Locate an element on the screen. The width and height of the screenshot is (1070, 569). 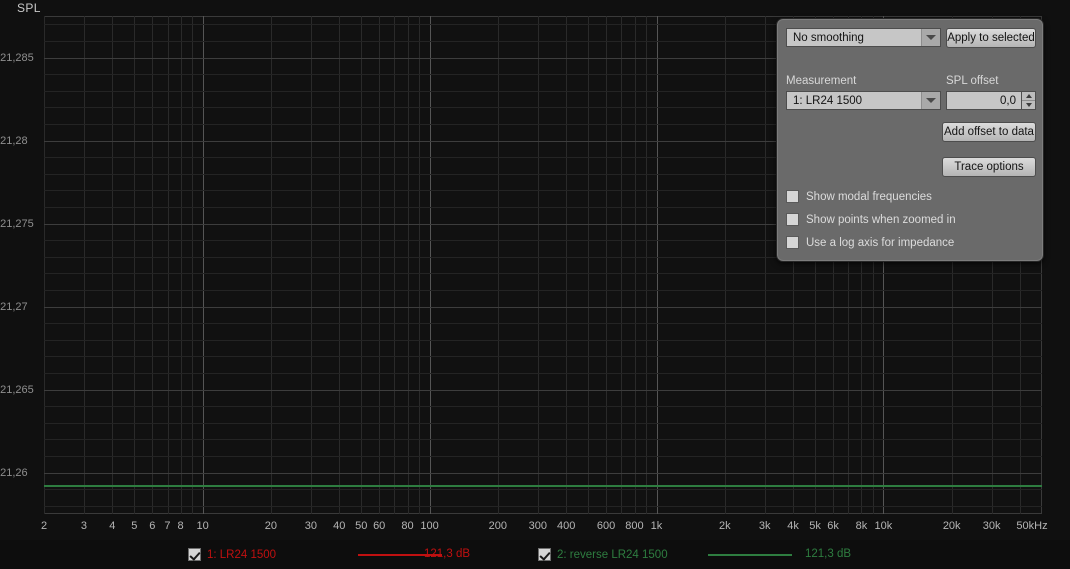
x-tick-label: 10 is located at coordinates (202, 526).